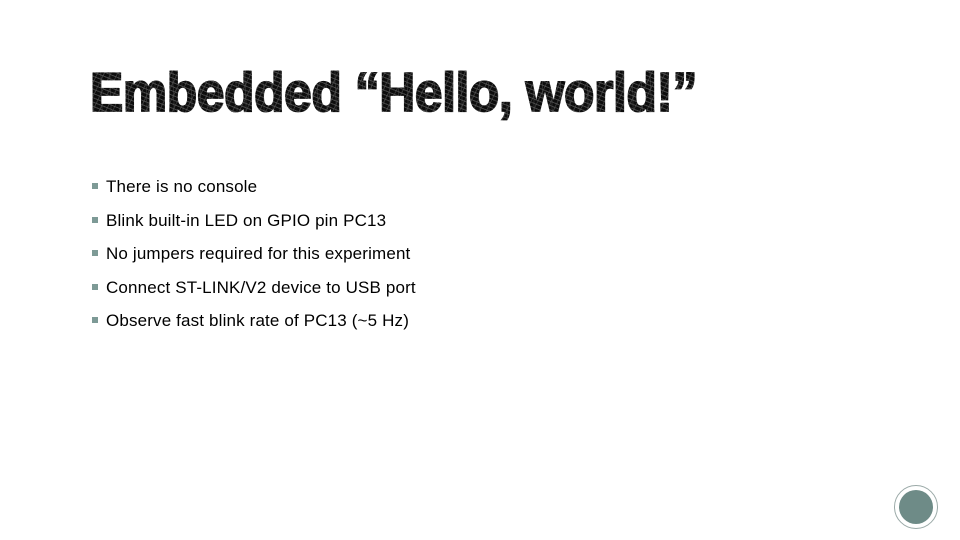 The height and width of the screenshot is (540, 960). I want to click on list-item-label: Observe fast blink rate of PC13 (~5 Hz), so click(258, 320).